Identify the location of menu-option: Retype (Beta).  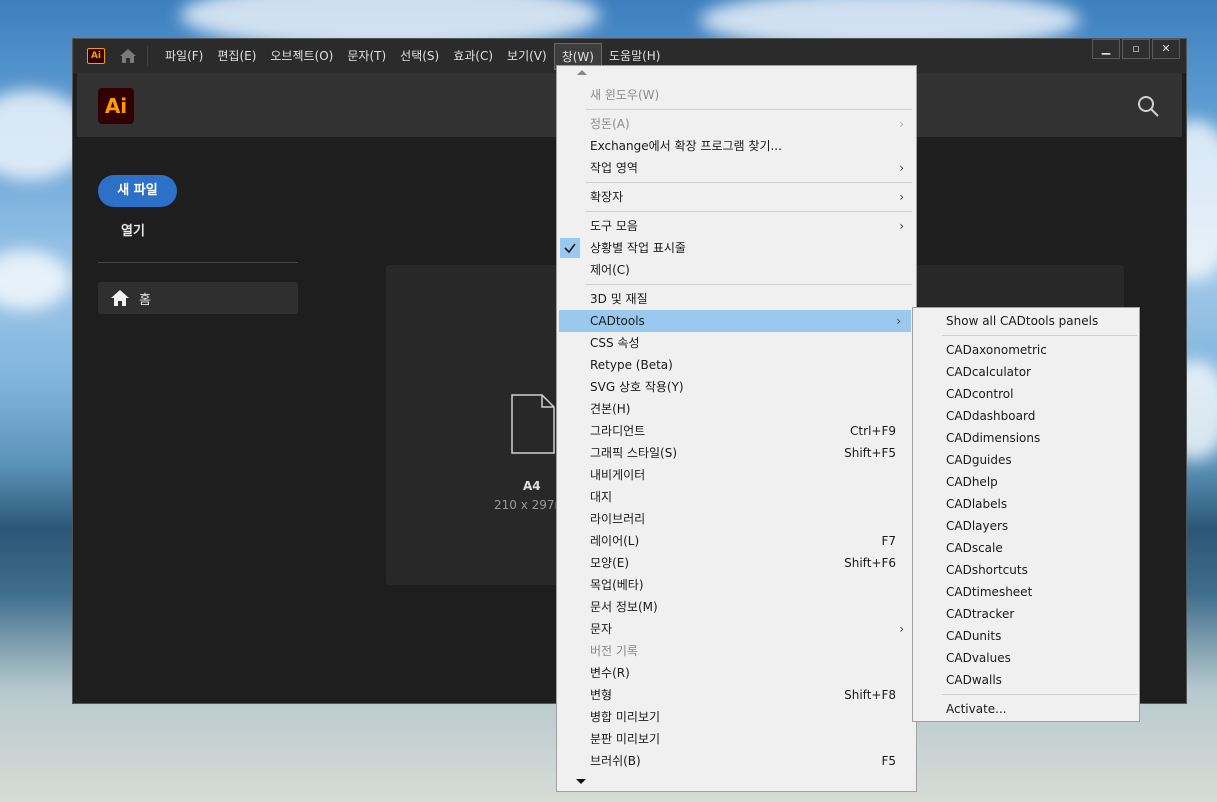
(736, 365).